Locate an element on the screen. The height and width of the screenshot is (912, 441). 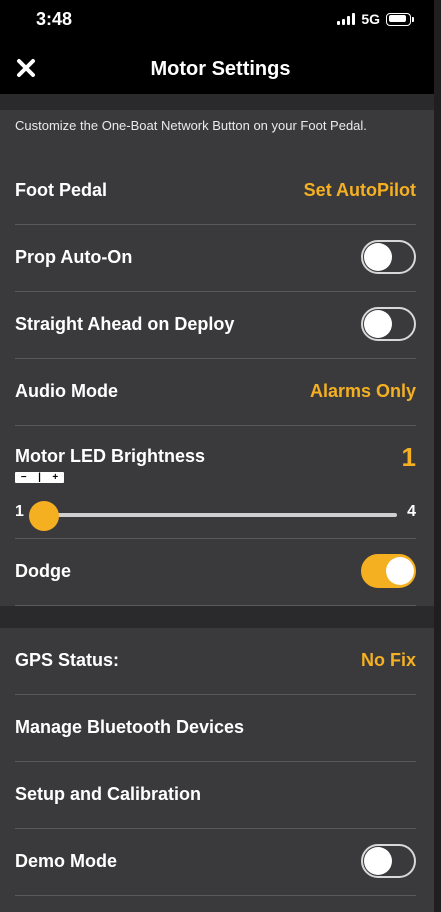
led-brightness-value: 1 is located at coordinates (408, 457).